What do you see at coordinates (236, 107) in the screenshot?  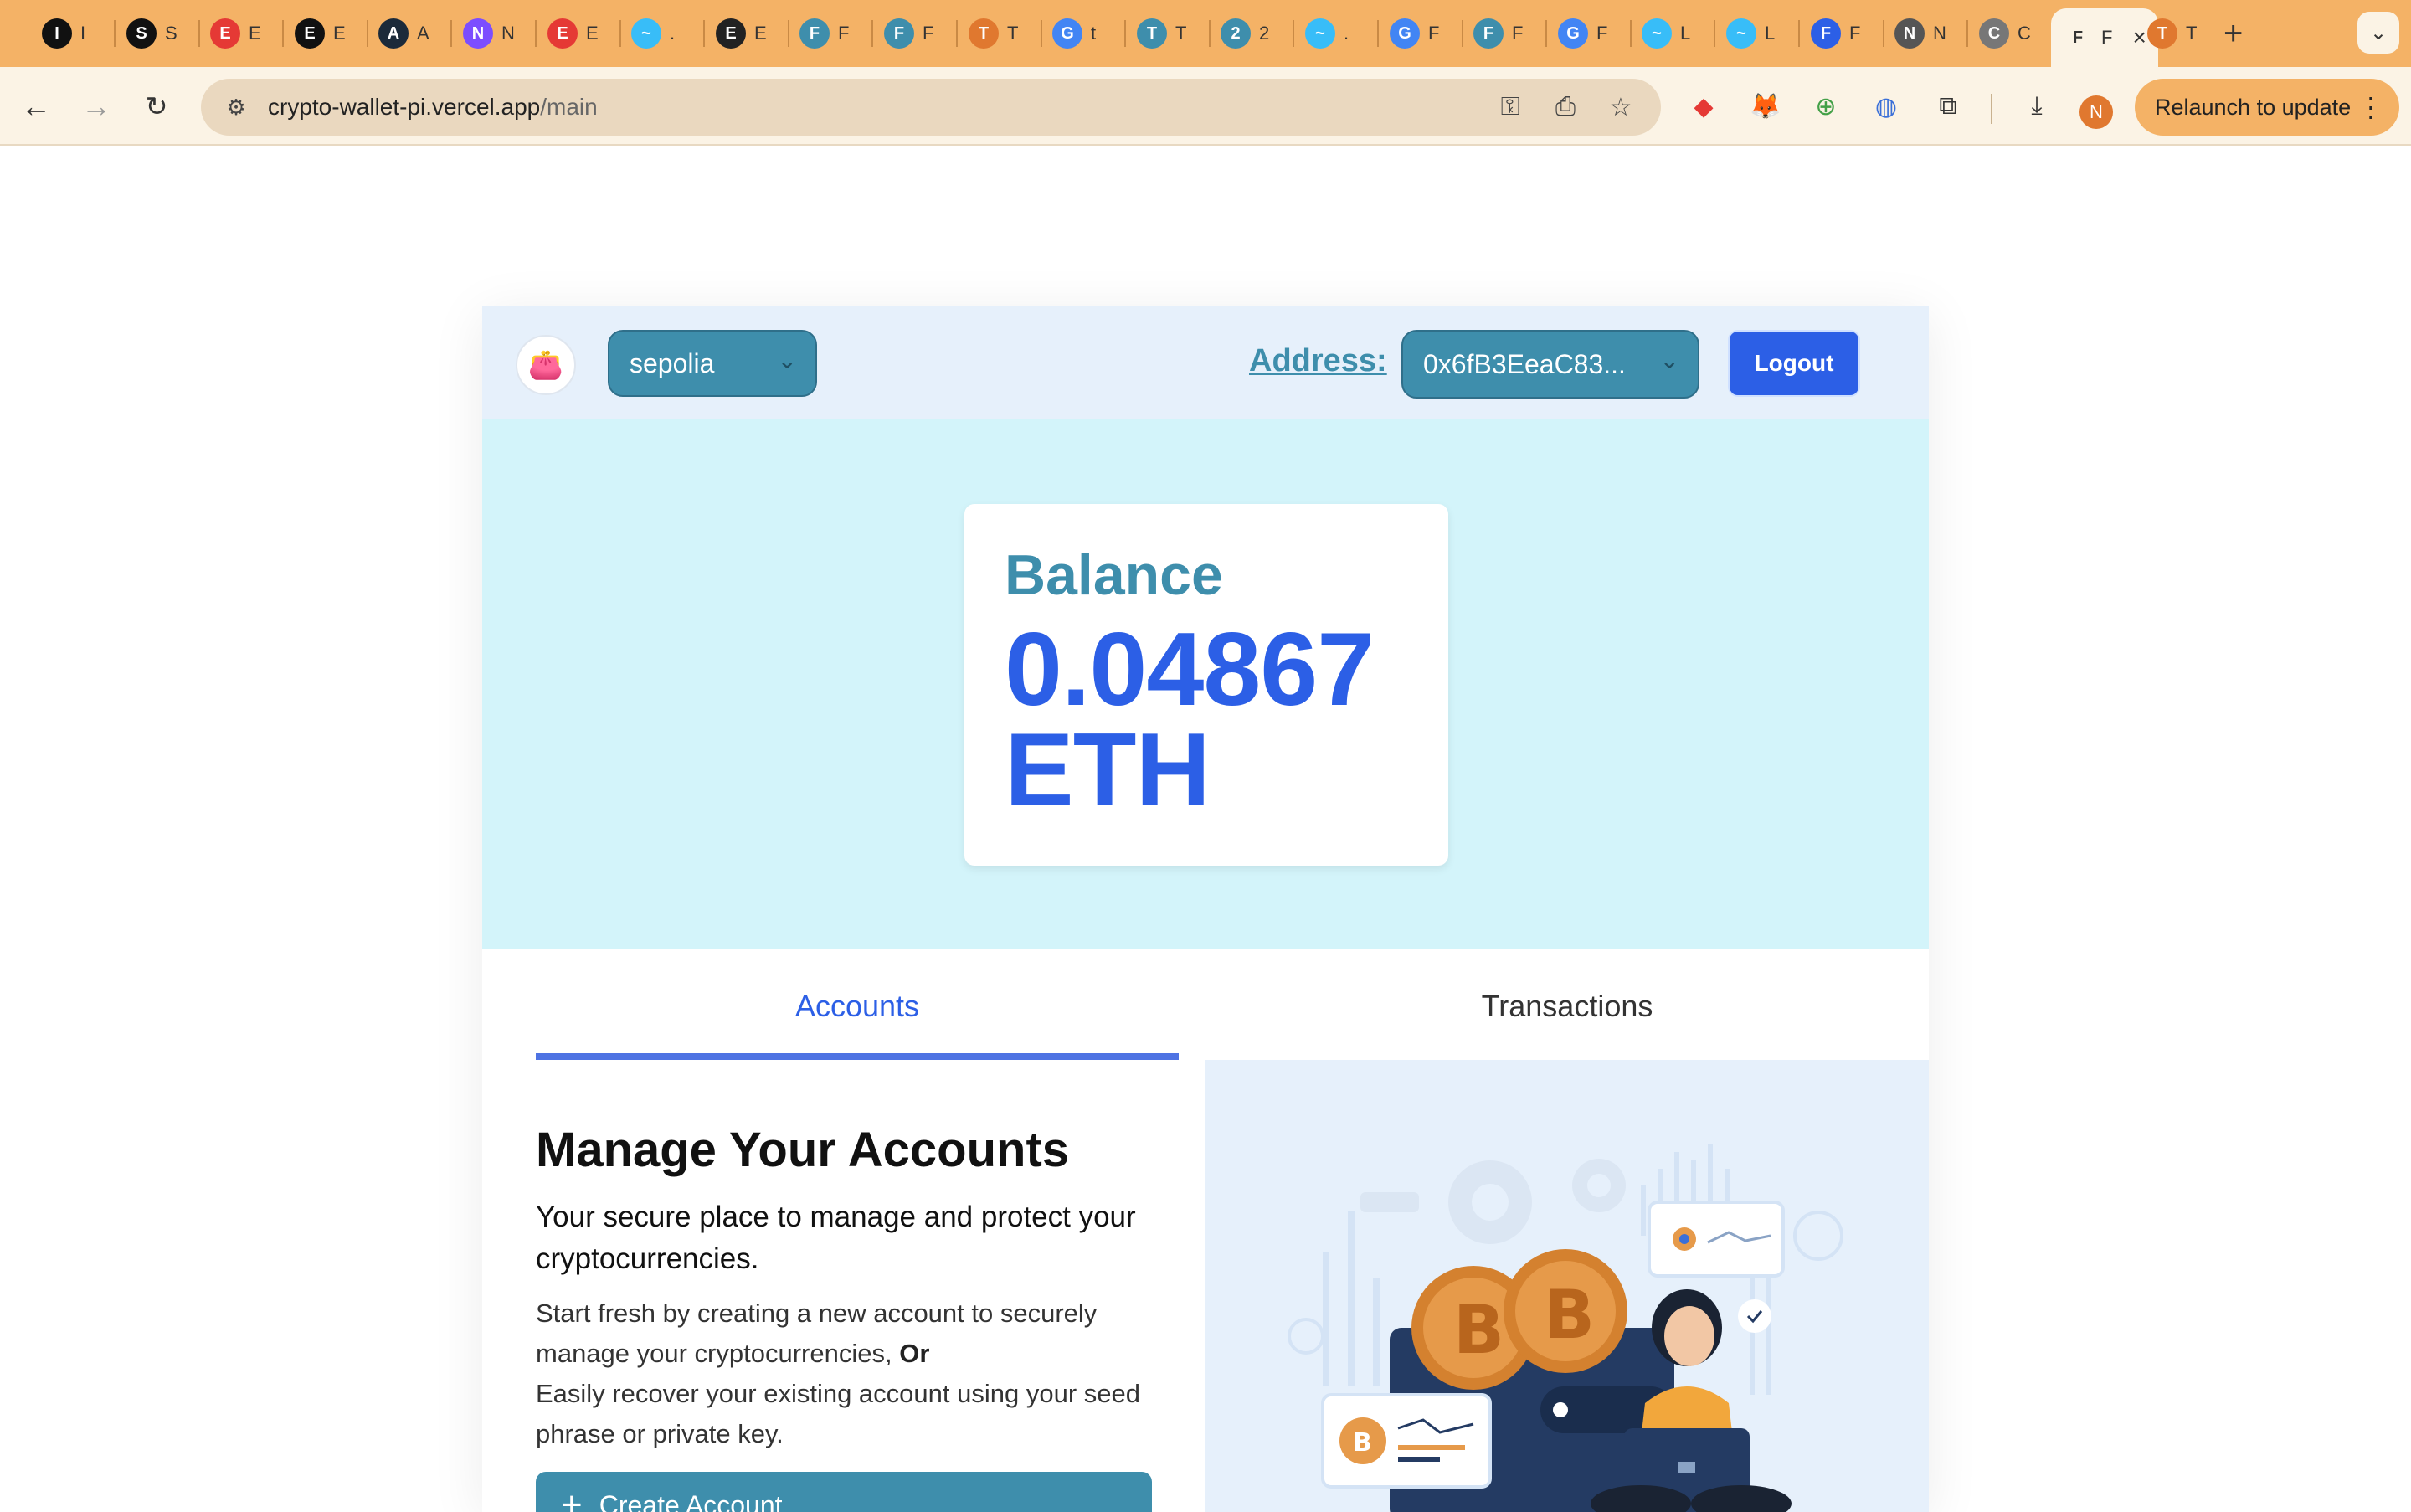 I see `site-info-icon: ⚙` at bounding box center [236, 107].